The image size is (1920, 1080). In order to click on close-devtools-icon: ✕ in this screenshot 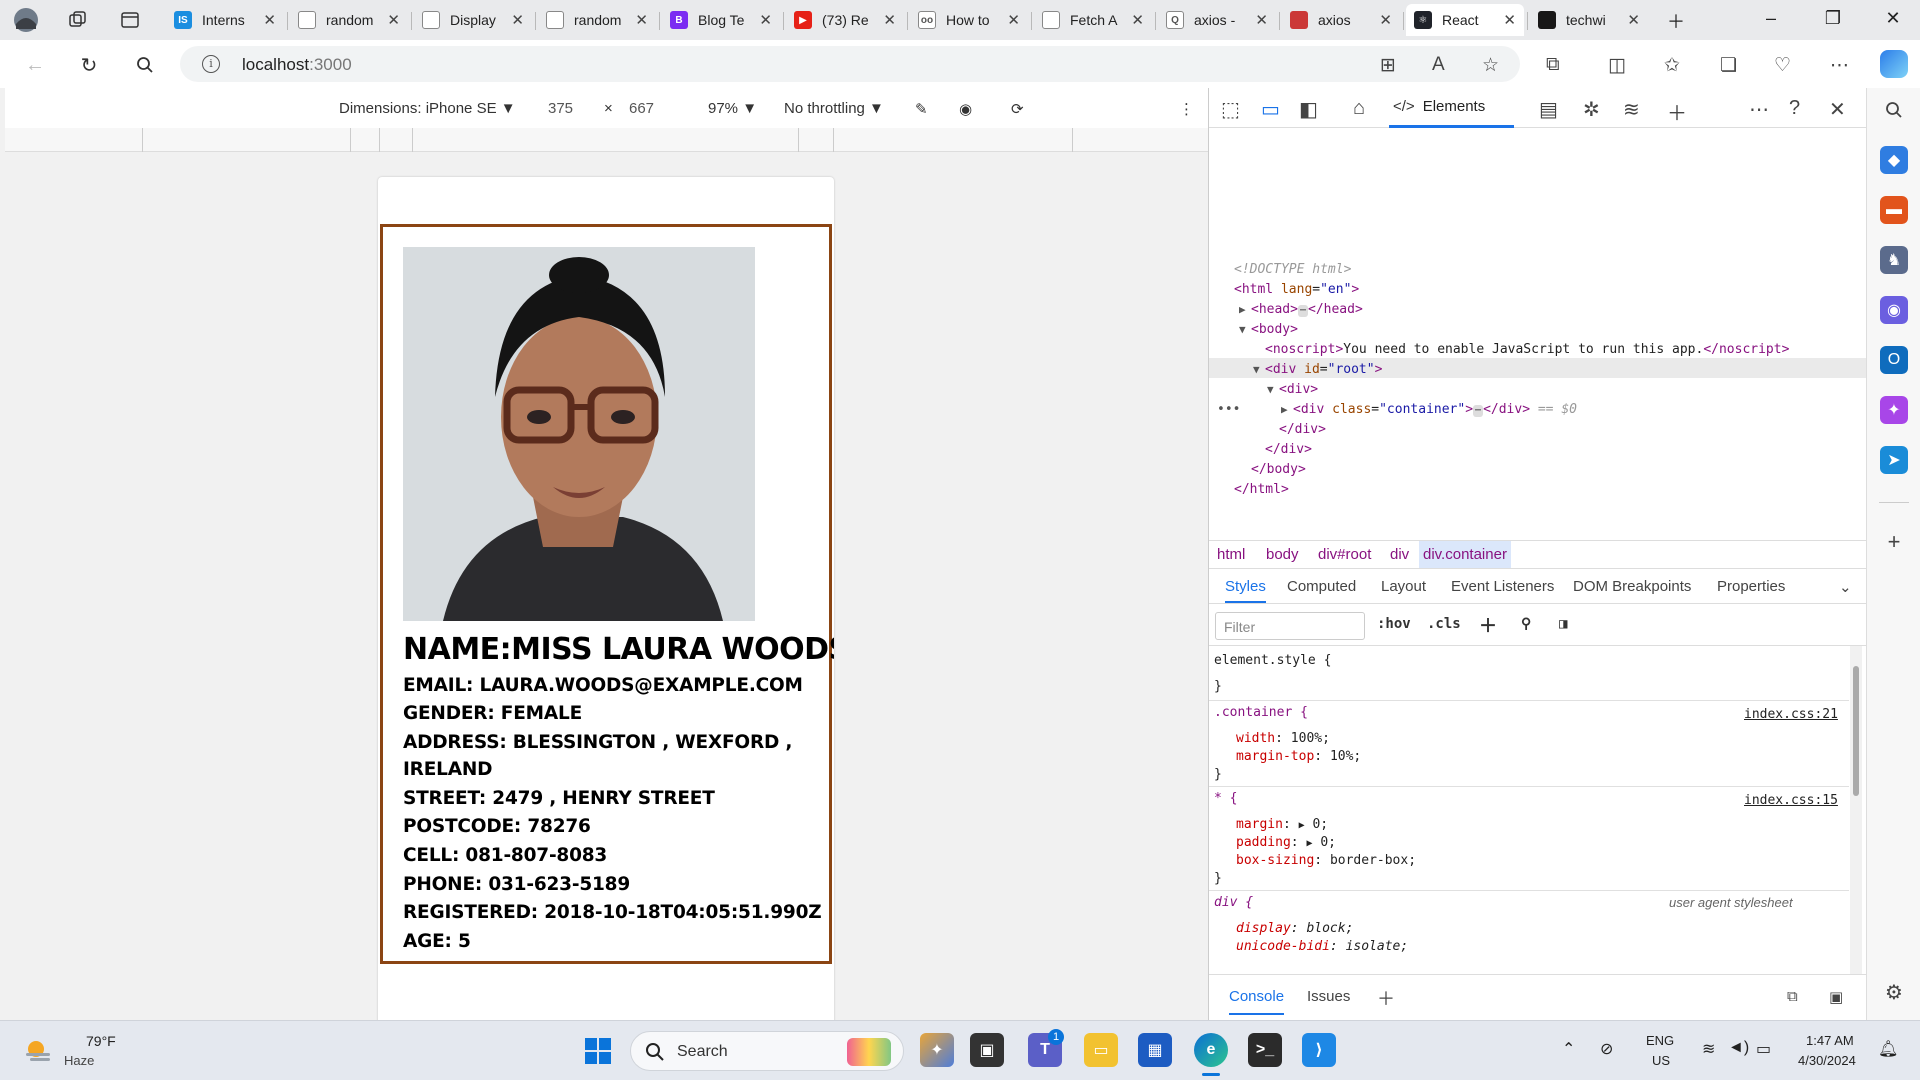, I will do `click(1837, 109)`.